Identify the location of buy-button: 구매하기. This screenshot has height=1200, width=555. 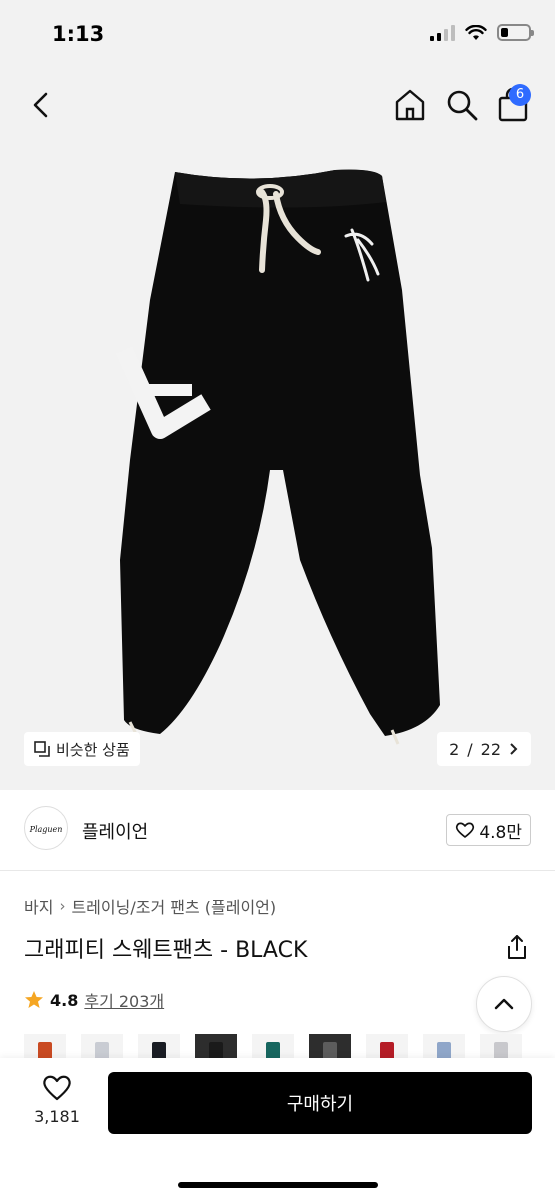
(320, 1103).